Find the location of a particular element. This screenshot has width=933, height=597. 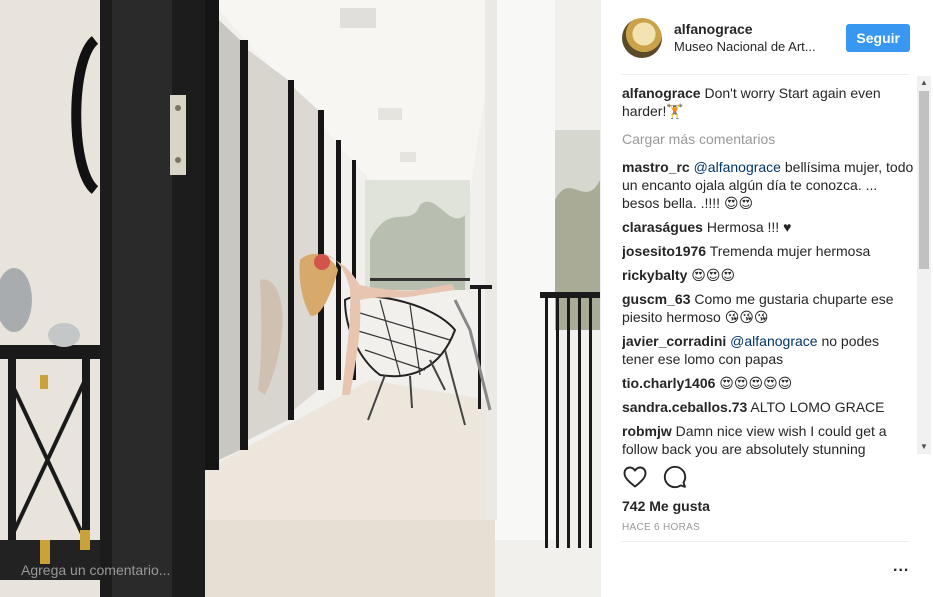

comment-username: josesito1976 is located at coordinates (664, 251).